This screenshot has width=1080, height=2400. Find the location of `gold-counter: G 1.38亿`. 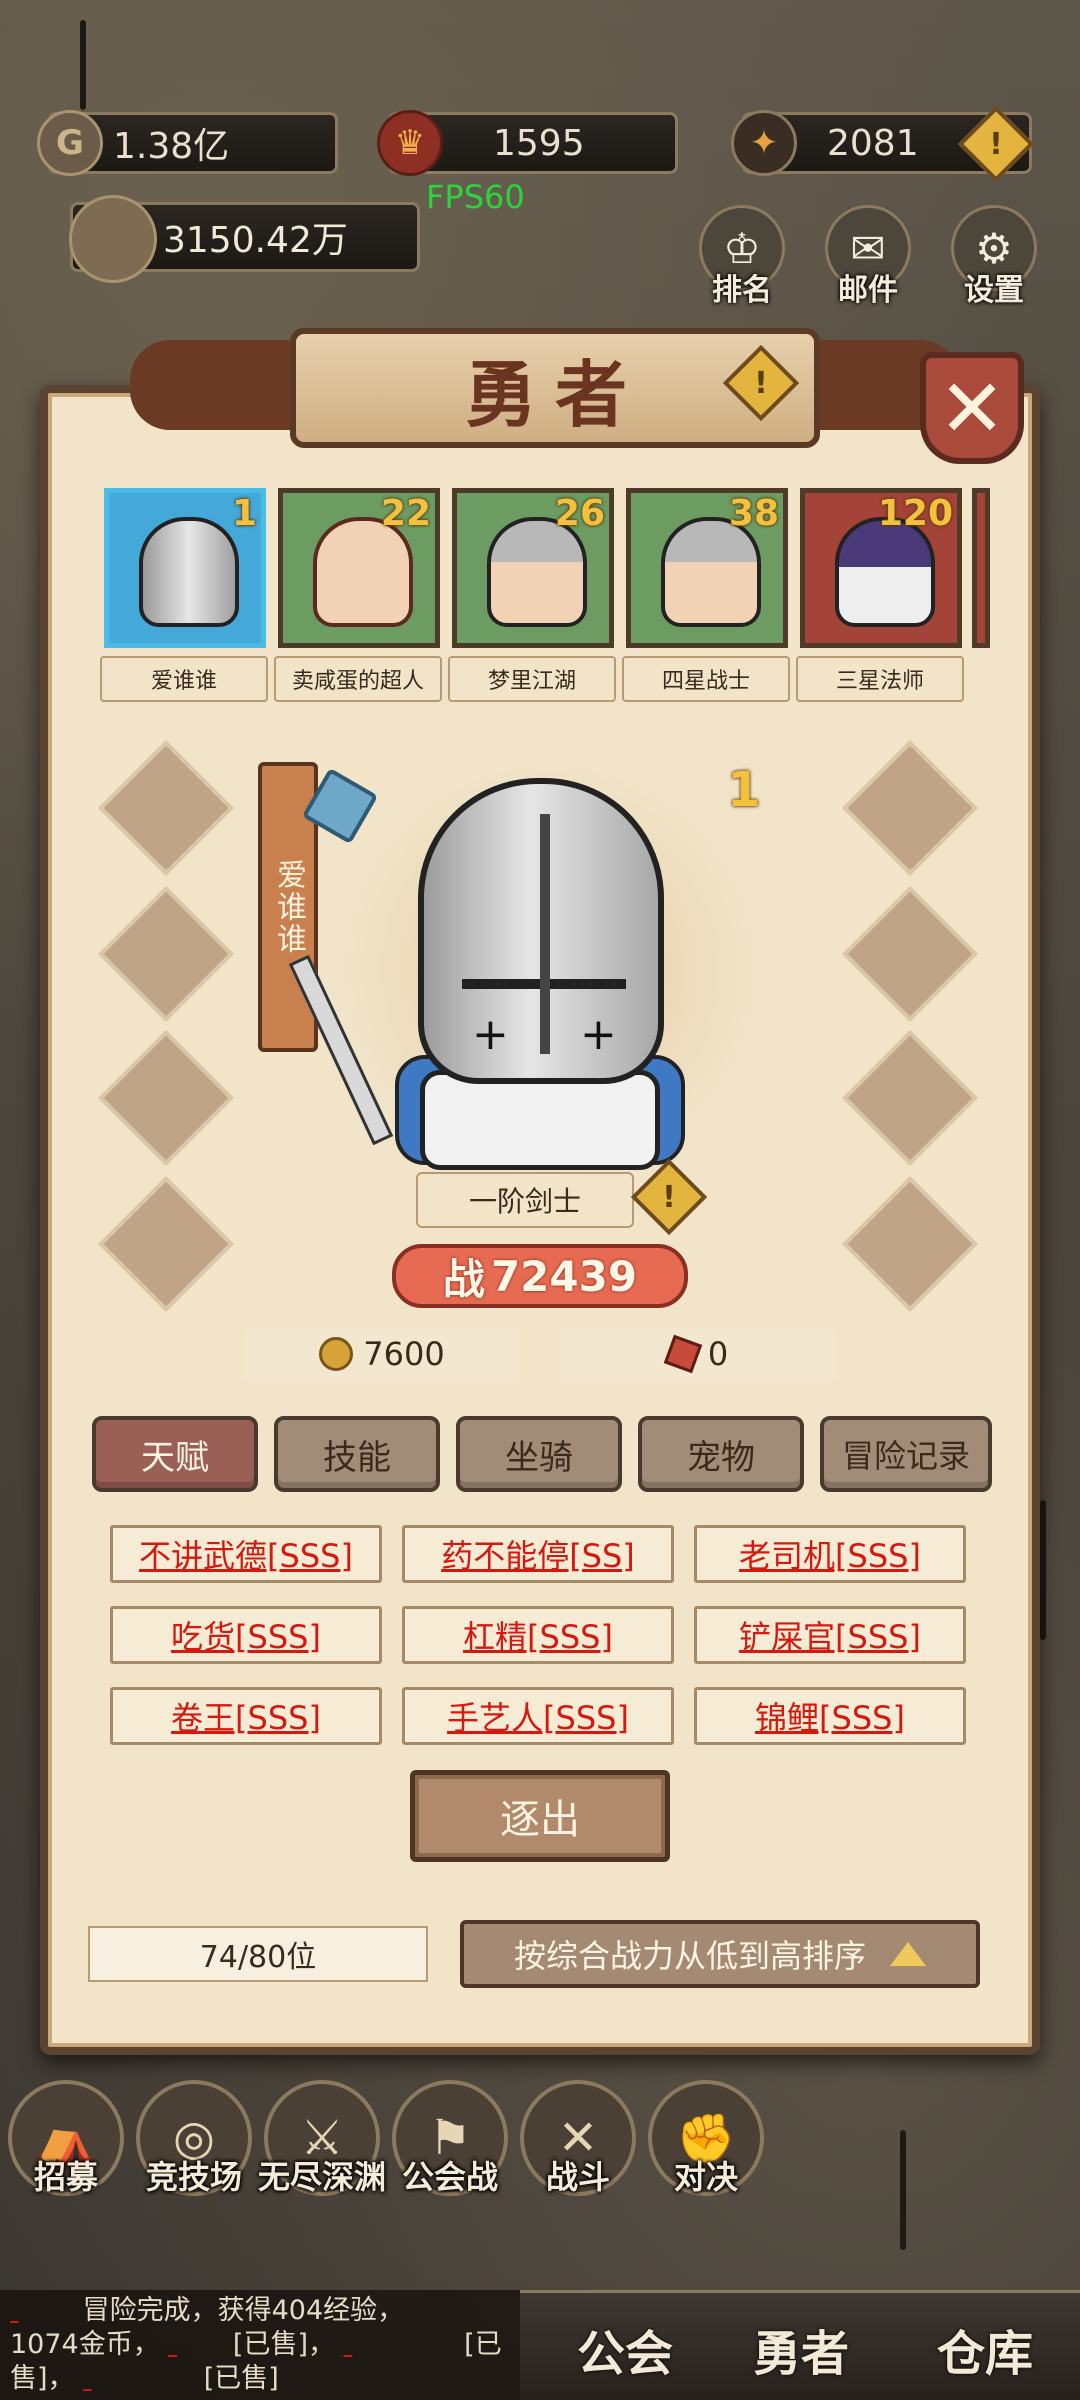

gold-counter: G 1.38亿 is located at coordinates (187, 143).